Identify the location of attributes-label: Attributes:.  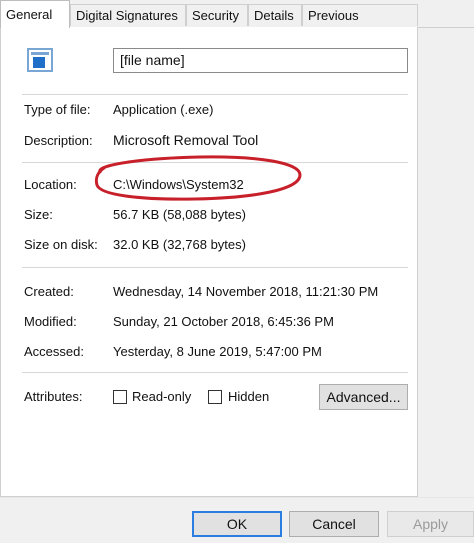
(53, 396).